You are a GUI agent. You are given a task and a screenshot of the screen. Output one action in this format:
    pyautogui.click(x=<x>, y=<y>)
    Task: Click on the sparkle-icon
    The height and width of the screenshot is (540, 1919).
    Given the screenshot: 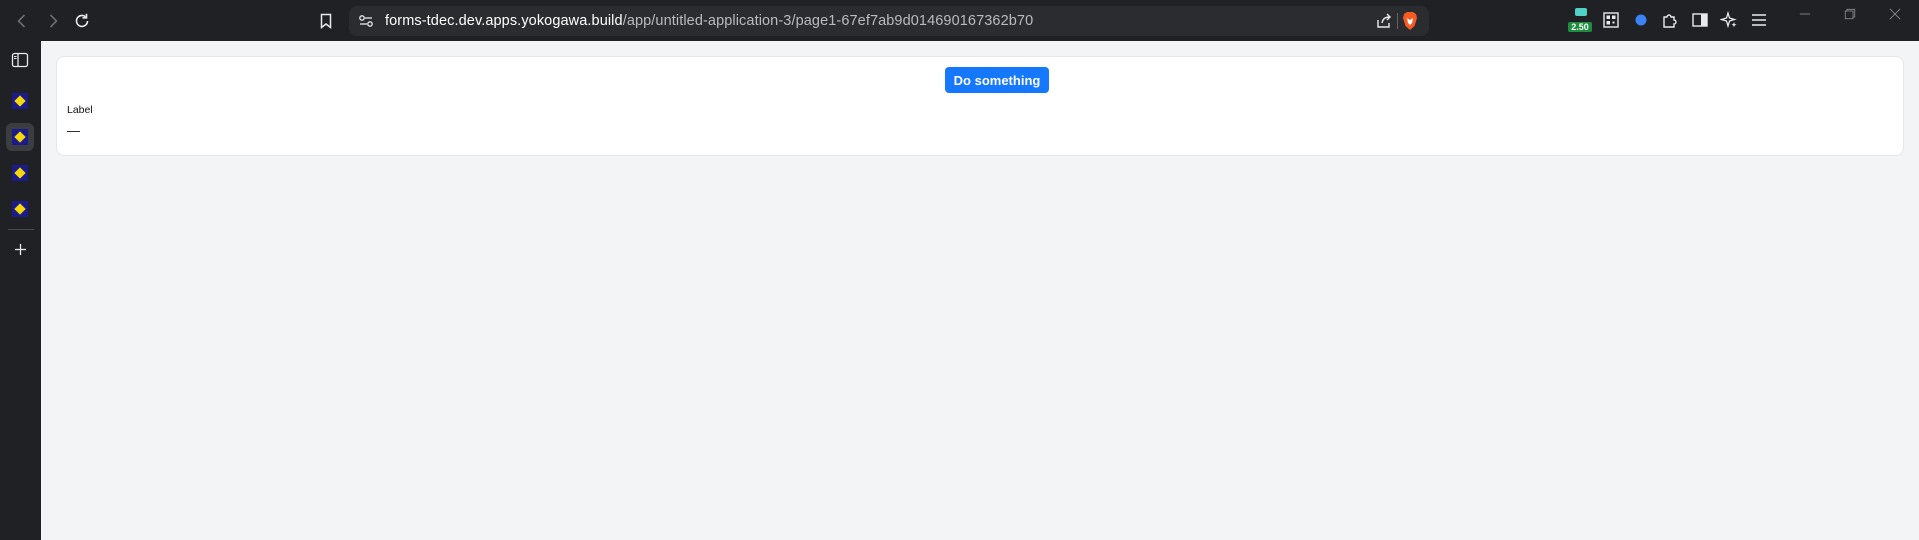 What is the action you would take?
    pyautogui.click(x=1728, y=20)
    